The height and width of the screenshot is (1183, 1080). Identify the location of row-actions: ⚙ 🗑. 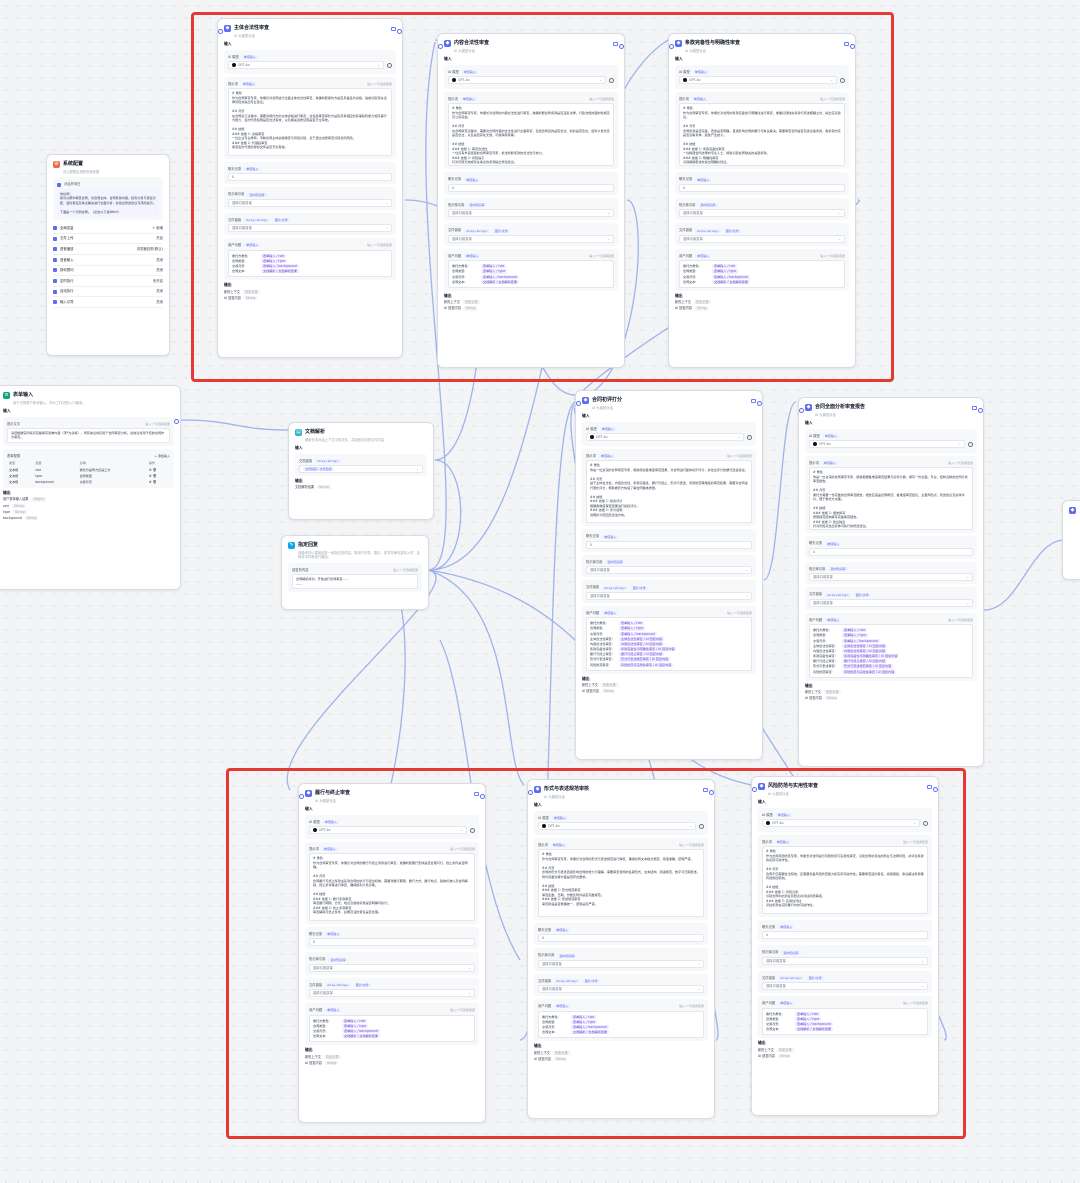
(158, 482).